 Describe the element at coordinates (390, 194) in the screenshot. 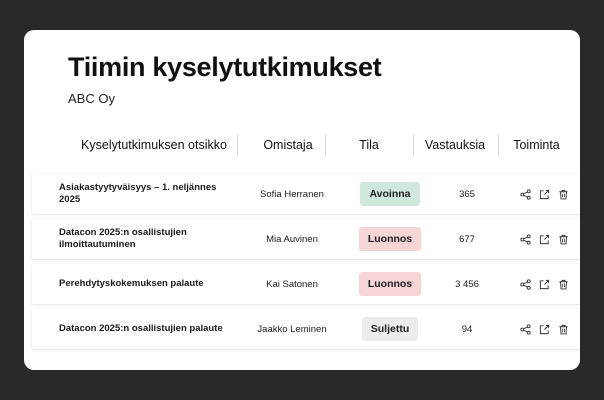

I see `status-badge: Avoinna` at that location.